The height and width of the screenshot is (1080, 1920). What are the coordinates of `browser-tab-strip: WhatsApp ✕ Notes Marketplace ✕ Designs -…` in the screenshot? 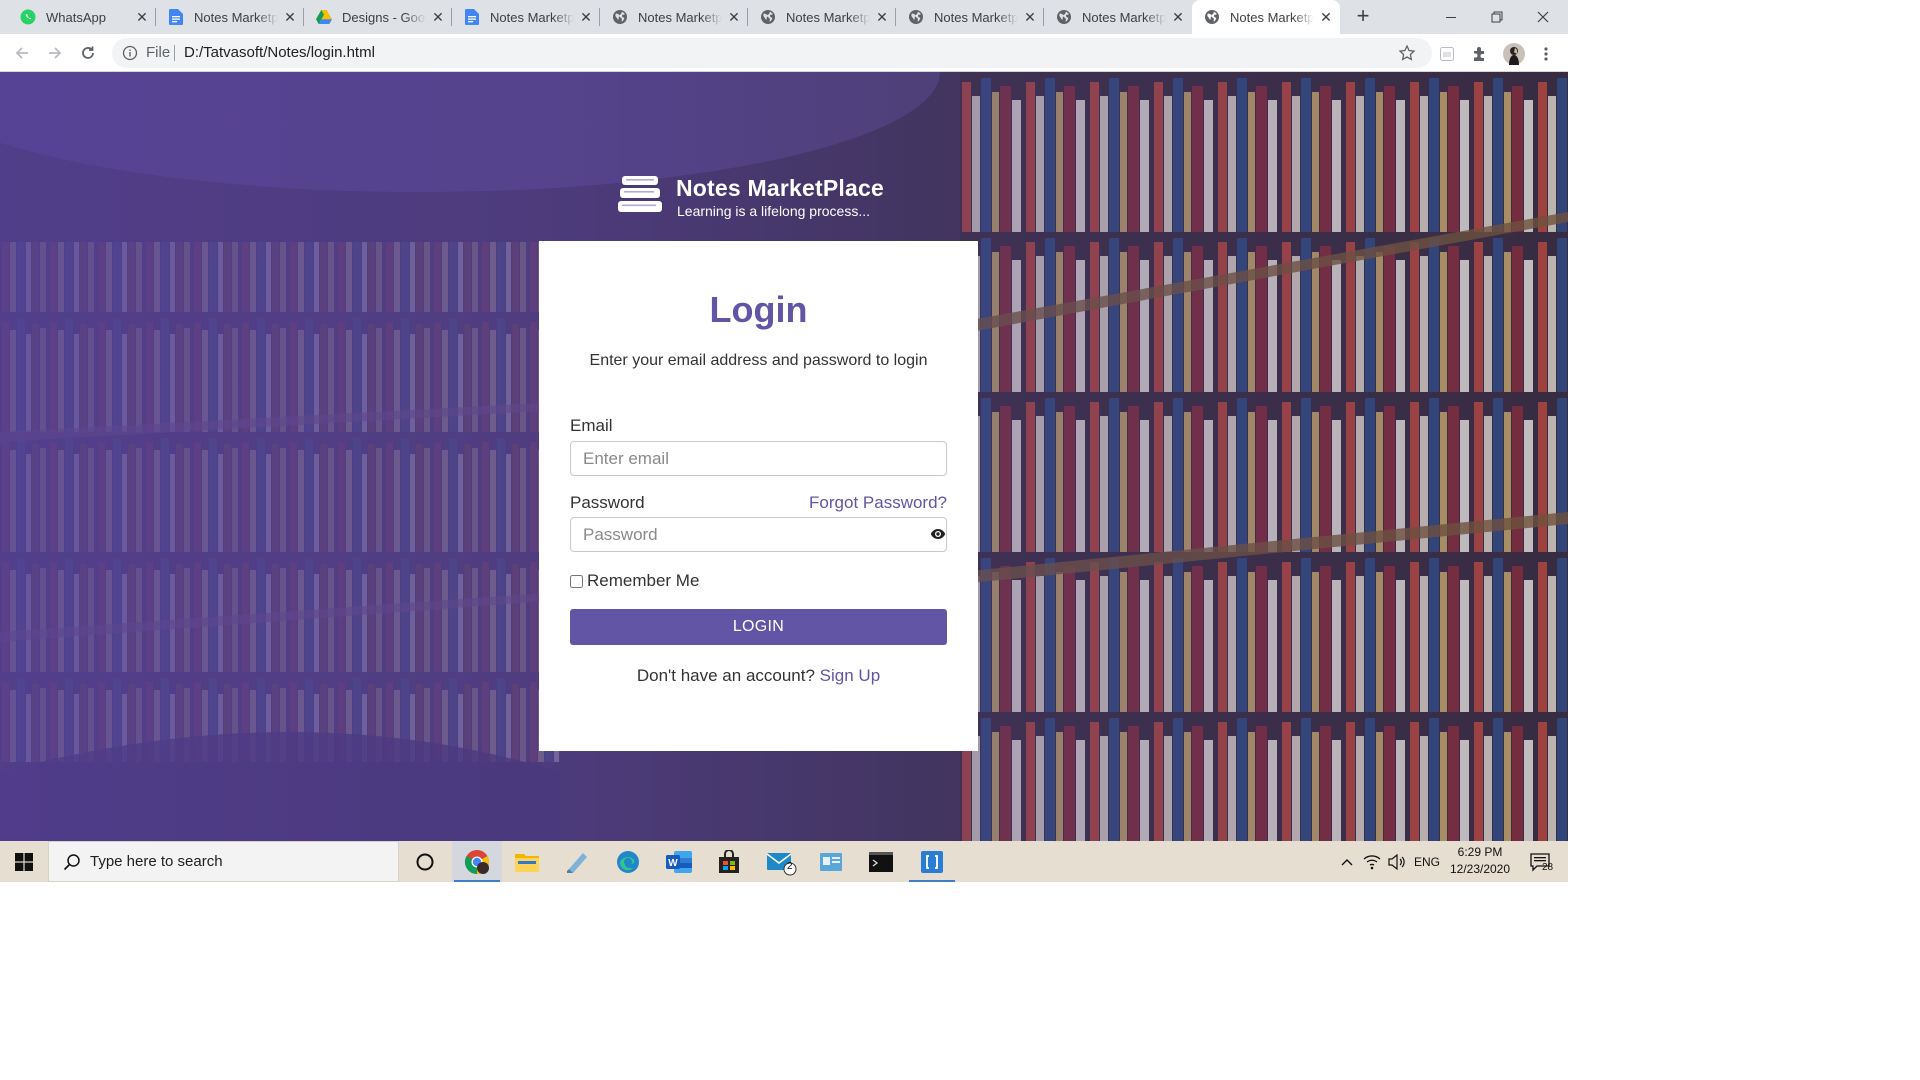 It's located at (784, 17).